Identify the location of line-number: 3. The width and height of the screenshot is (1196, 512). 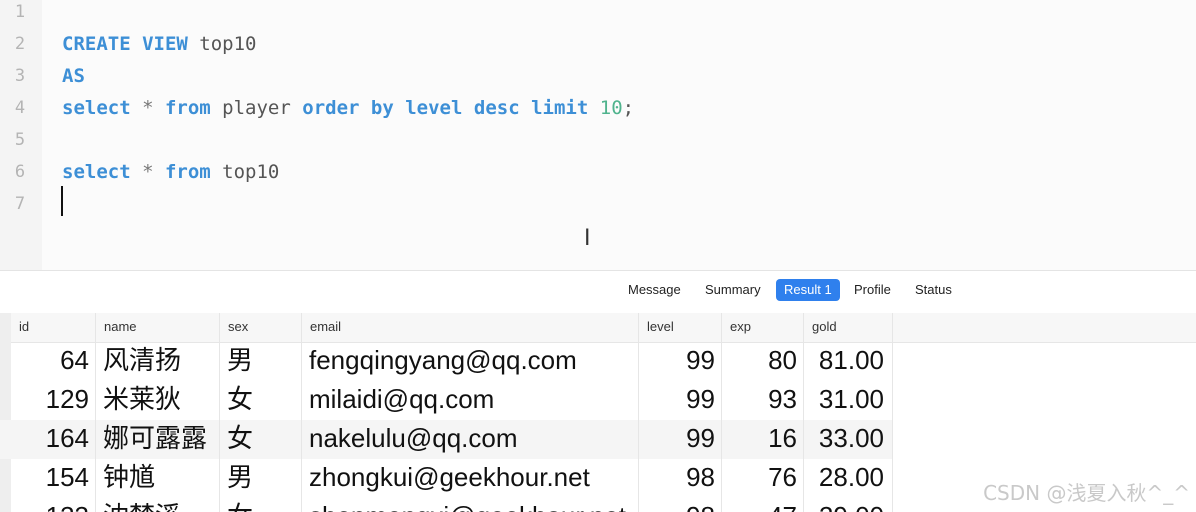
(20, 76).